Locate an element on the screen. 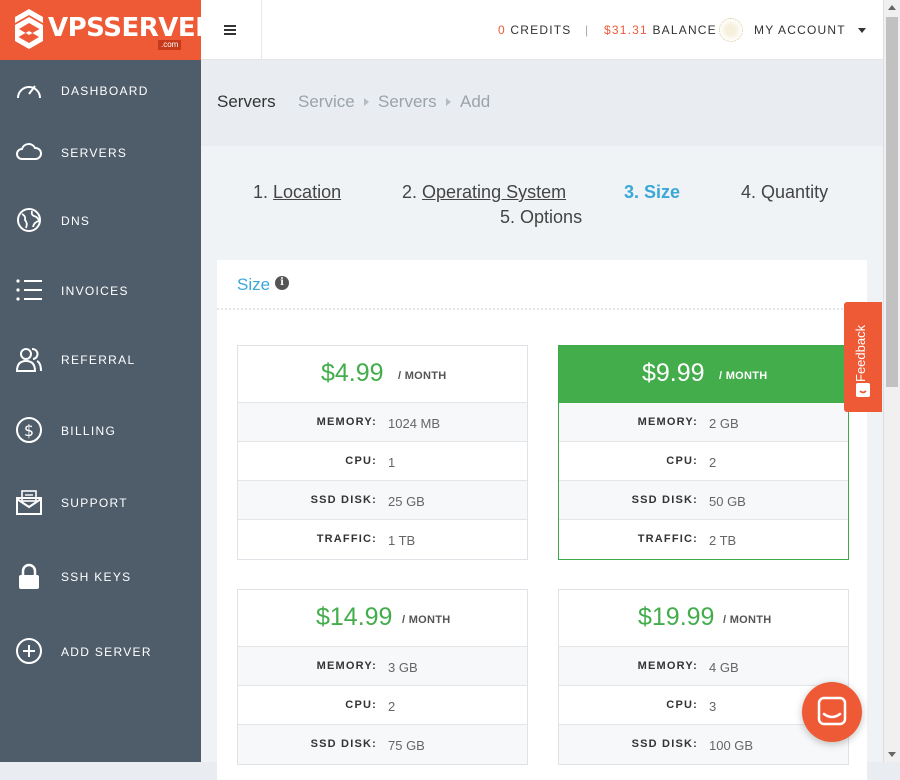  feedback-label: Feedback is located at coordinates (860, 353).